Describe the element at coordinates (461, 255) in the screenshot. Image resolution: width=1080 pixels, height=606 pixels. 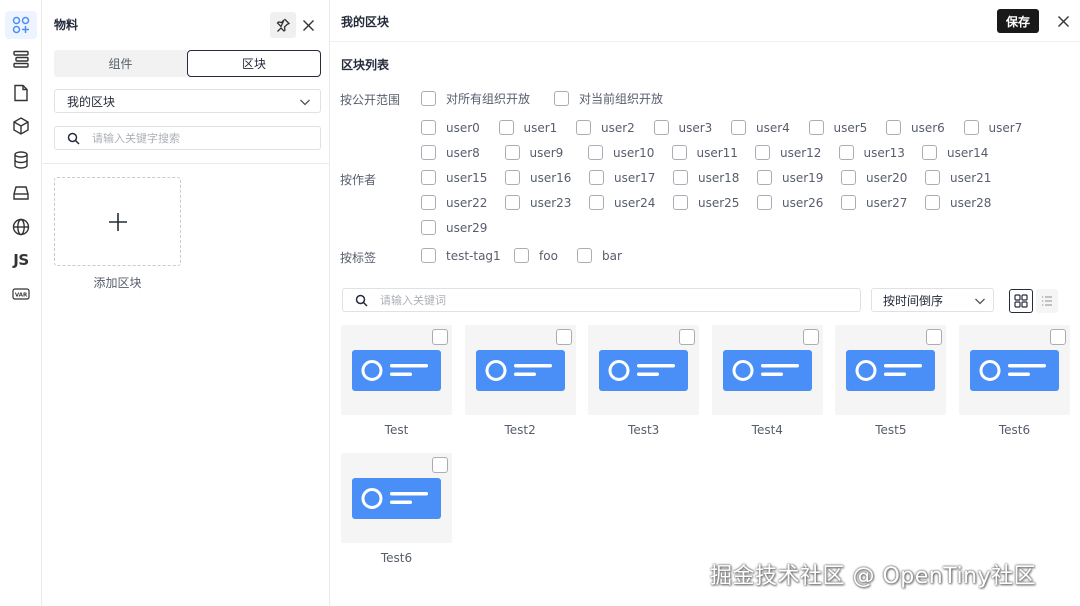
I see `tag-option: test-tag1` at that location.